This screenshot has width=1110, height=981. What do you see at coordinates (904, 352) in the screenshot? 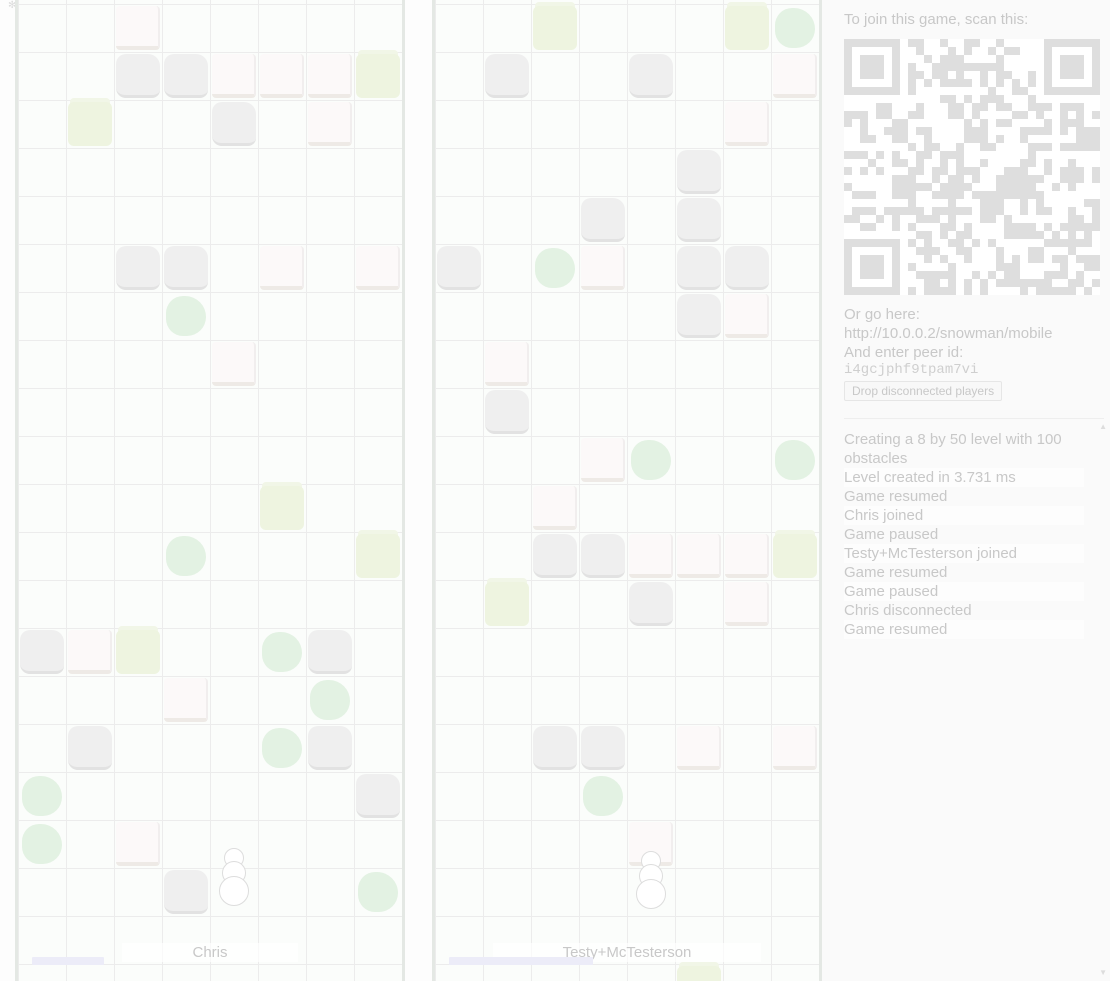
I see `peer-id-label: And enter peer id:` at bounding box center [904, 352].